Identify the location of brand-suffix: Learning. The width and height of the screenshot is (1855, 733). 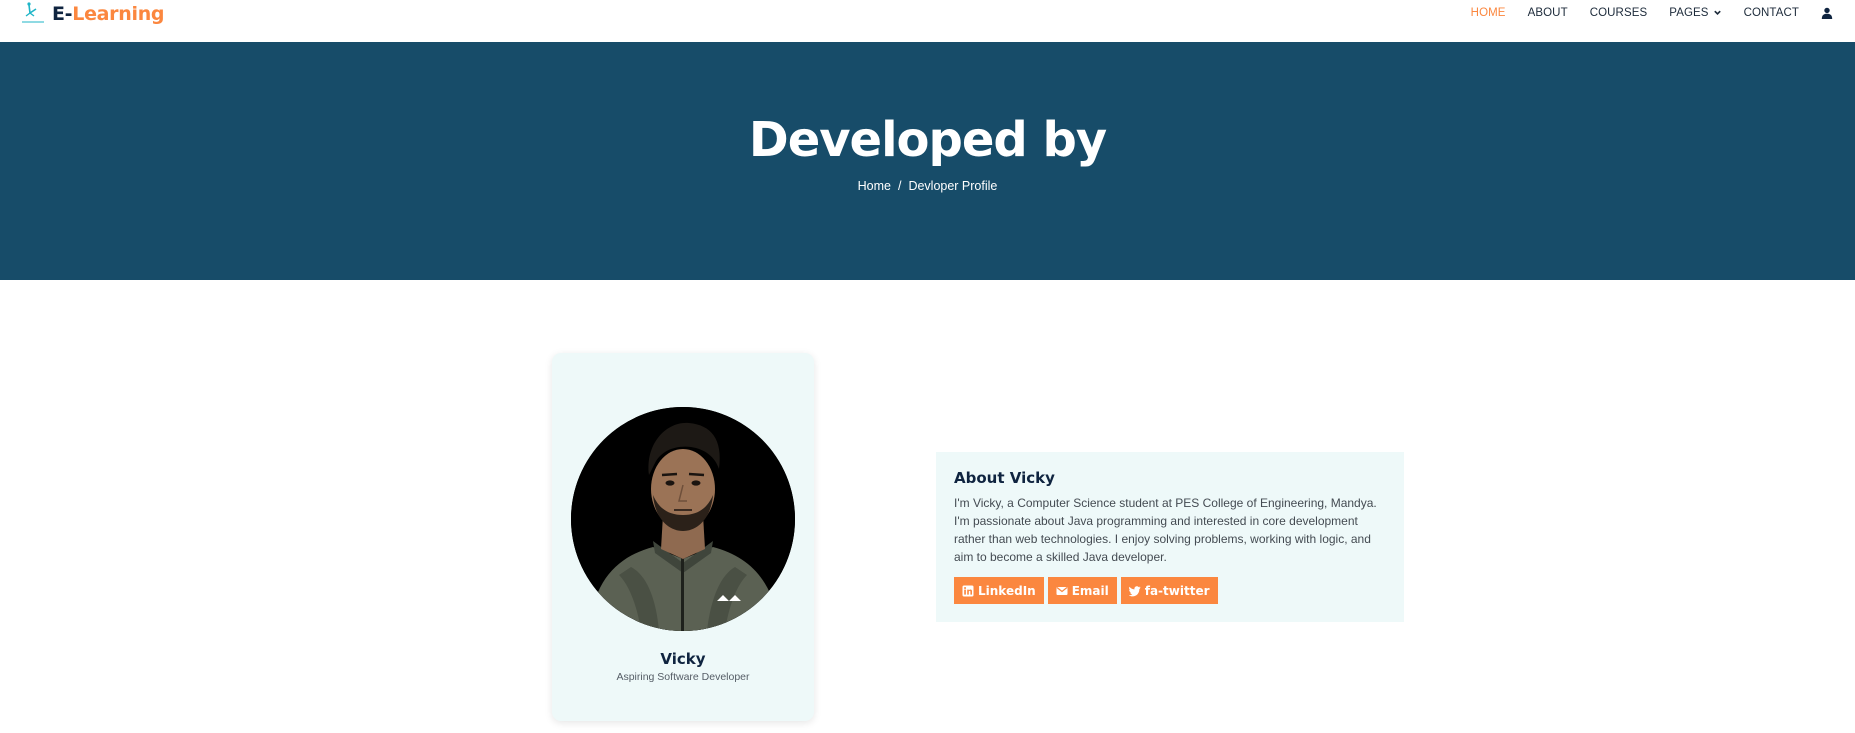
(118, 14).